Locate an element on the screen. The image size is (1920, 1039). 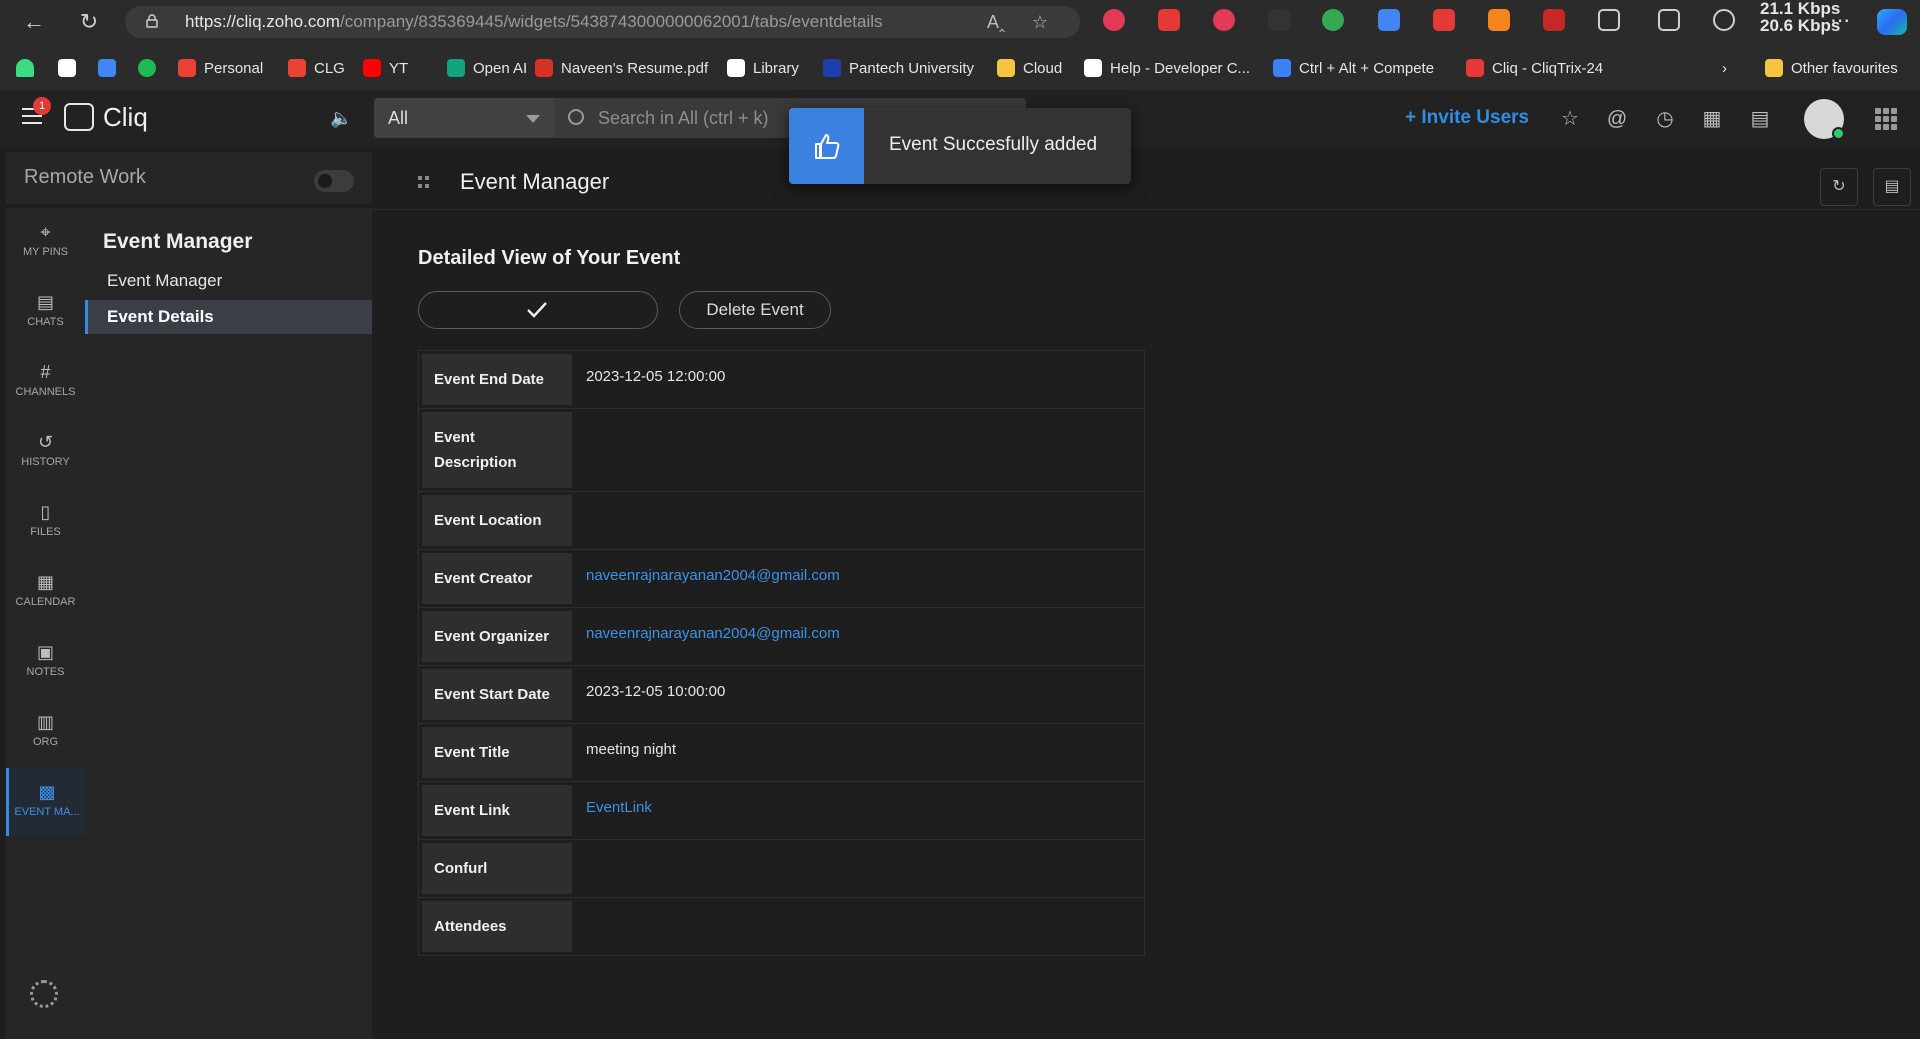
bookmark-item: CLG is located at coordinates (316, 68).